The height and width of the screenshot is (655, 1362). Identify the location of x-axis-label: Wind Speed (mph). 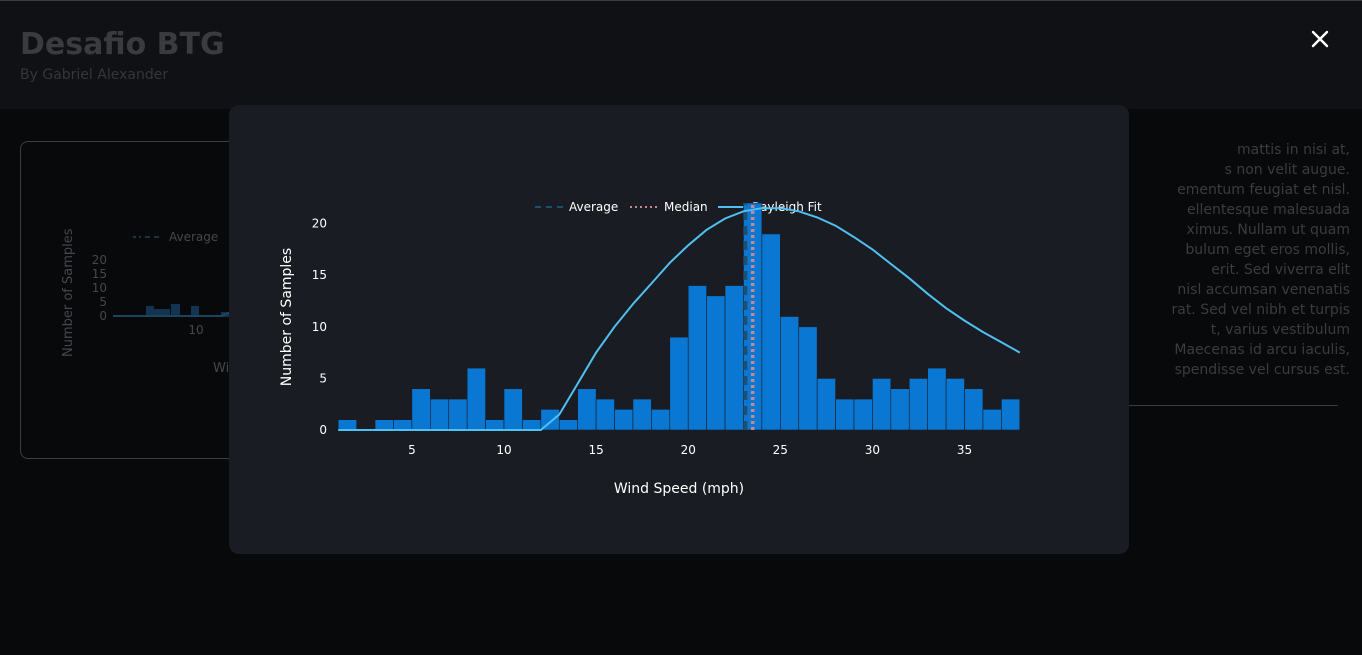
(679, 489).